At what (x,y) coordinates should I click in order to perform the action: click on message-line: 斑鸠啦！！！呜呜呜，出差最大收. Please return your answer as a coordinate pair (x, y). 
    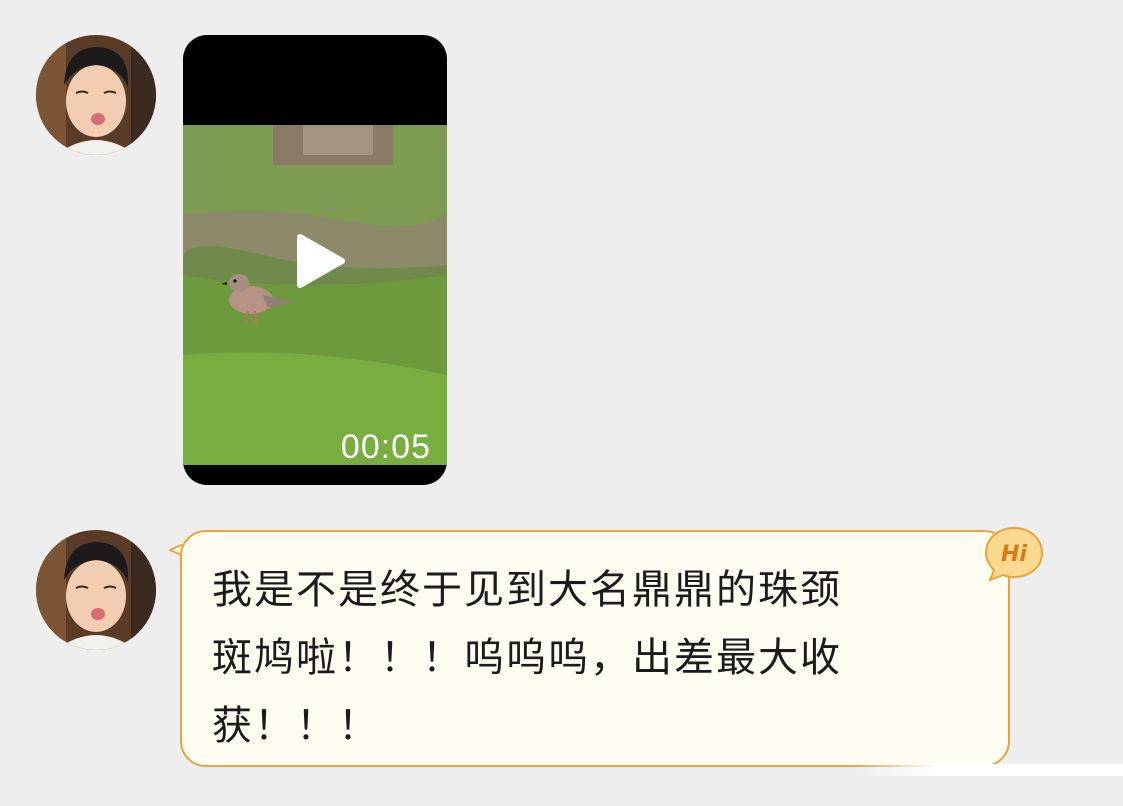
    Looking at the image, I should click on (527, 658).